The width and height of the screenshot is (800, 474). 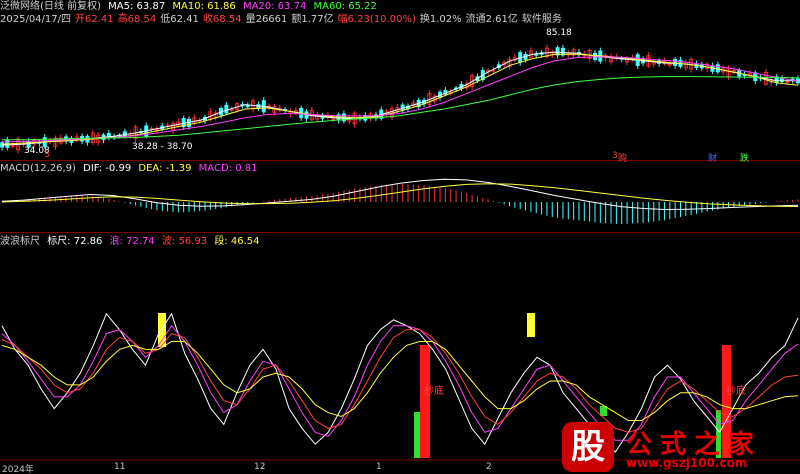 What do you see at coordinates (489, 467) in the screenshot?
I see `xtick-feb: 2` at bounding box center [489, 467].